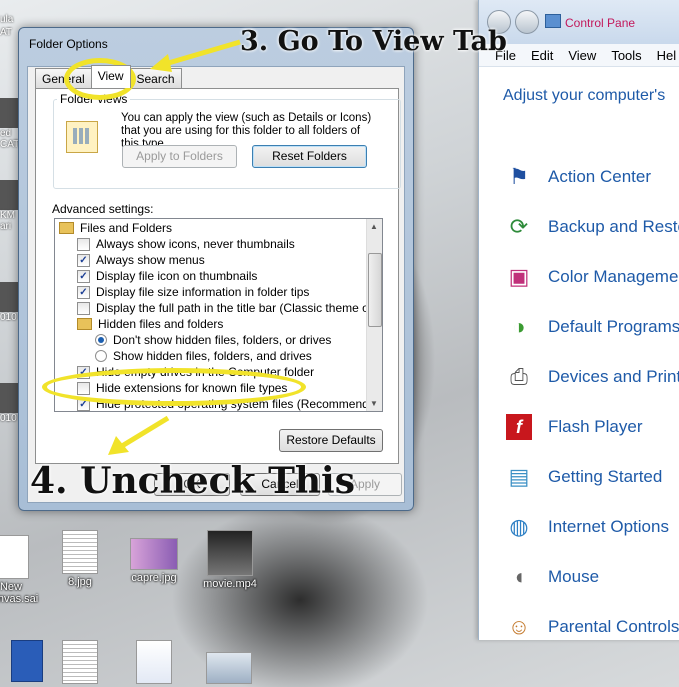  Describe the element at coordinates (229, 669) in the screenshot. I see `desktop-icon-screenshot` at that location.